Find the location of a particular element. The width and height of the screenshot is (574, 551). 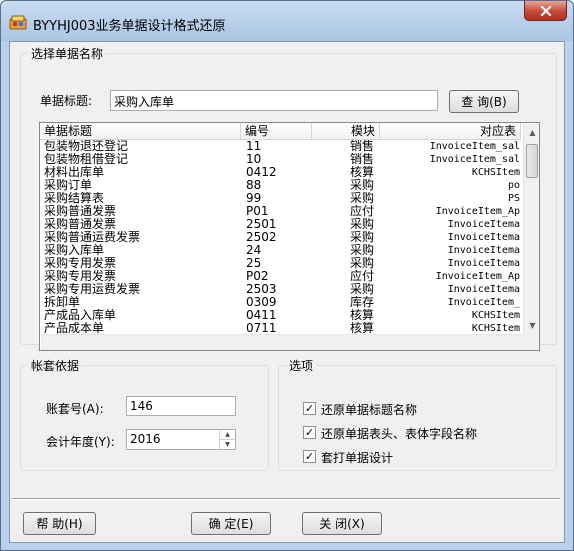

scroll-up-icon: ▲ is located at coordinates (531, 132).